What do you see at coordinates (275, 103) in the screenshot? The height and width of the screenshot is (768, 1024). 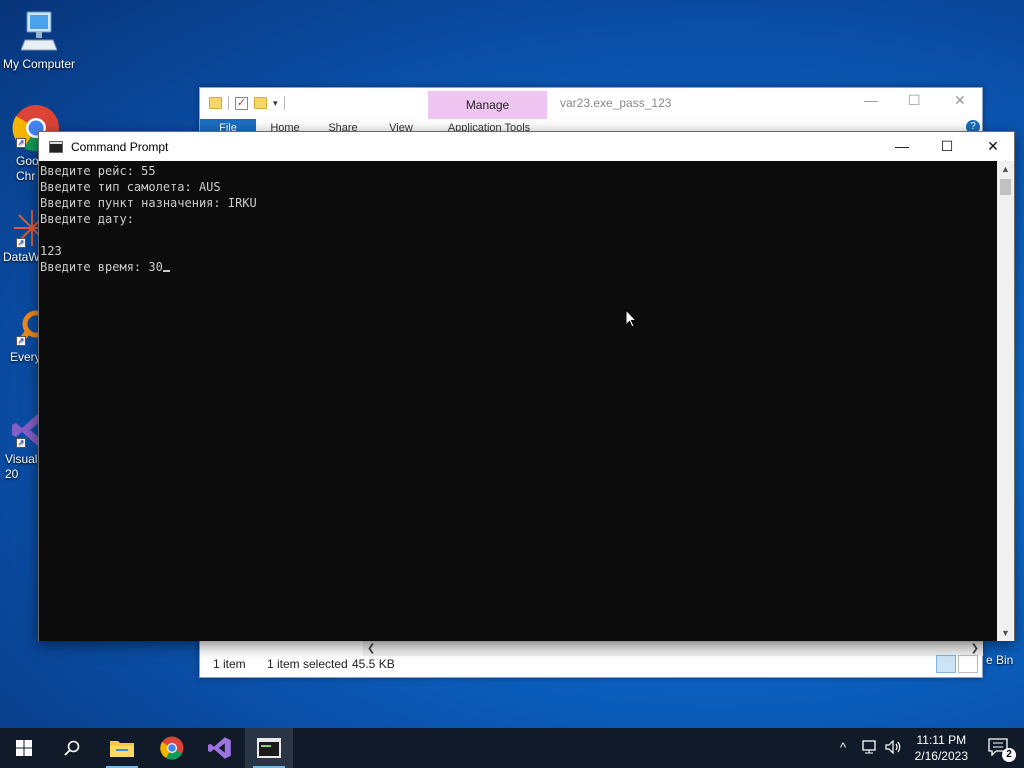 I see `customize-toolbar-icon: ▾` at bounding box center [275, 103].